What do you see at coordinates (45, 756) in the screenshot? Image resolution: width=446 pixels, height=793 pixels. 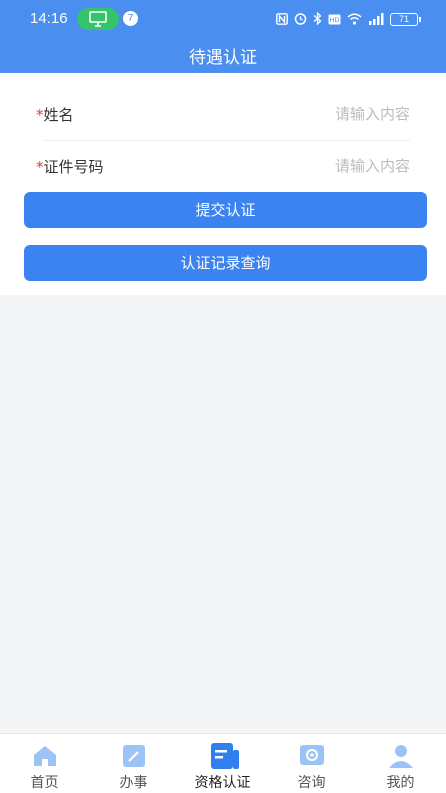 I see `home-icon` at bounding box center [45, 756].